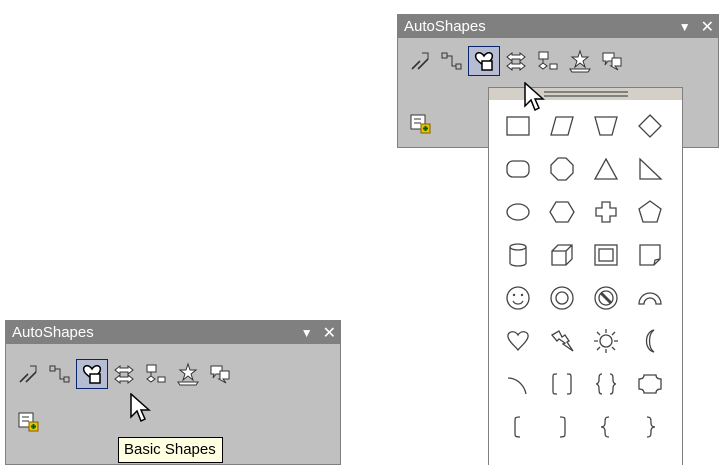  I want to click on parallelogram-icon, so click(562, 125).